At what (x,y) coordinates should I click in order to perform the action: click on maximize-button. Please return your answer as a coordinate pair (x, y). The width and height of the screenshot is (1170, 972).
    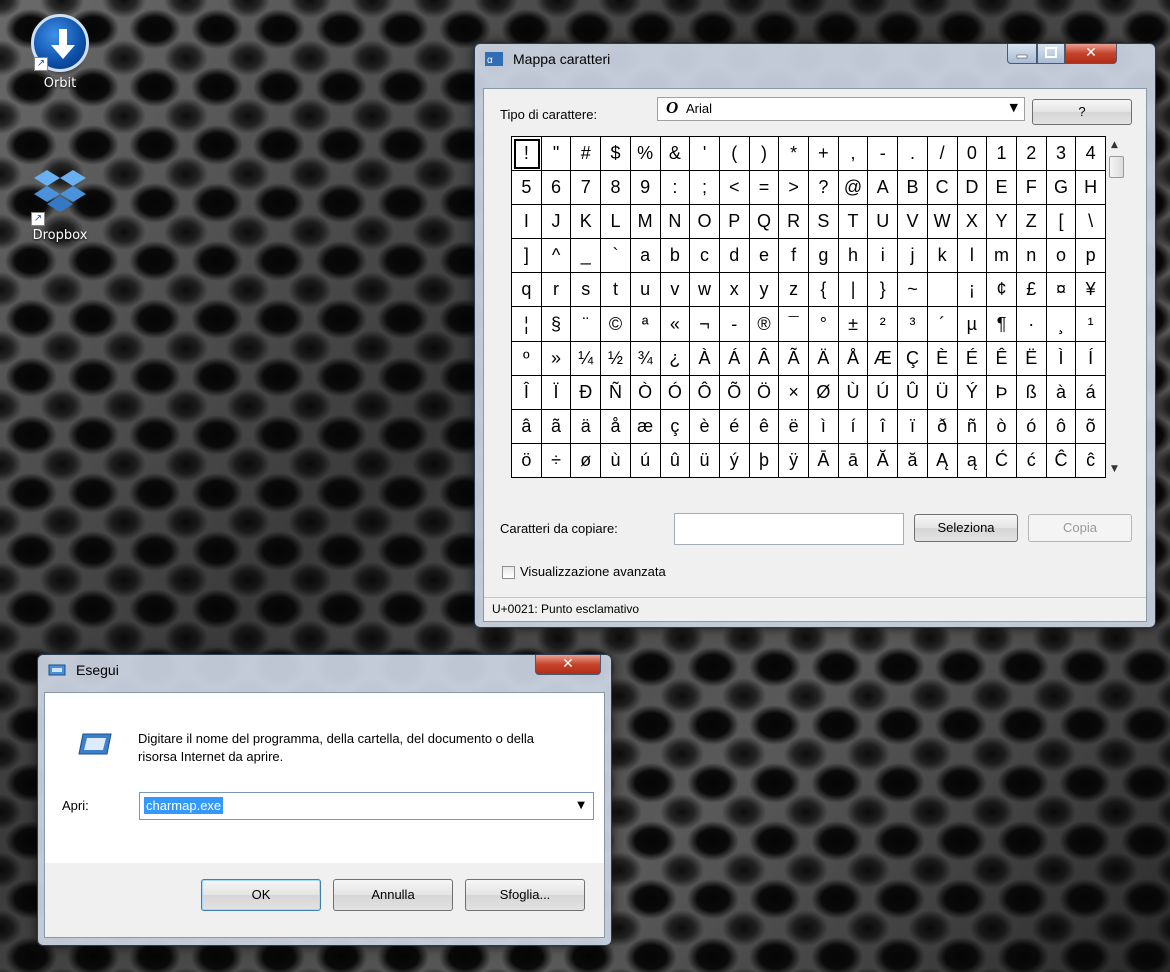
    Looking at the image, I should click on (1051, 54).